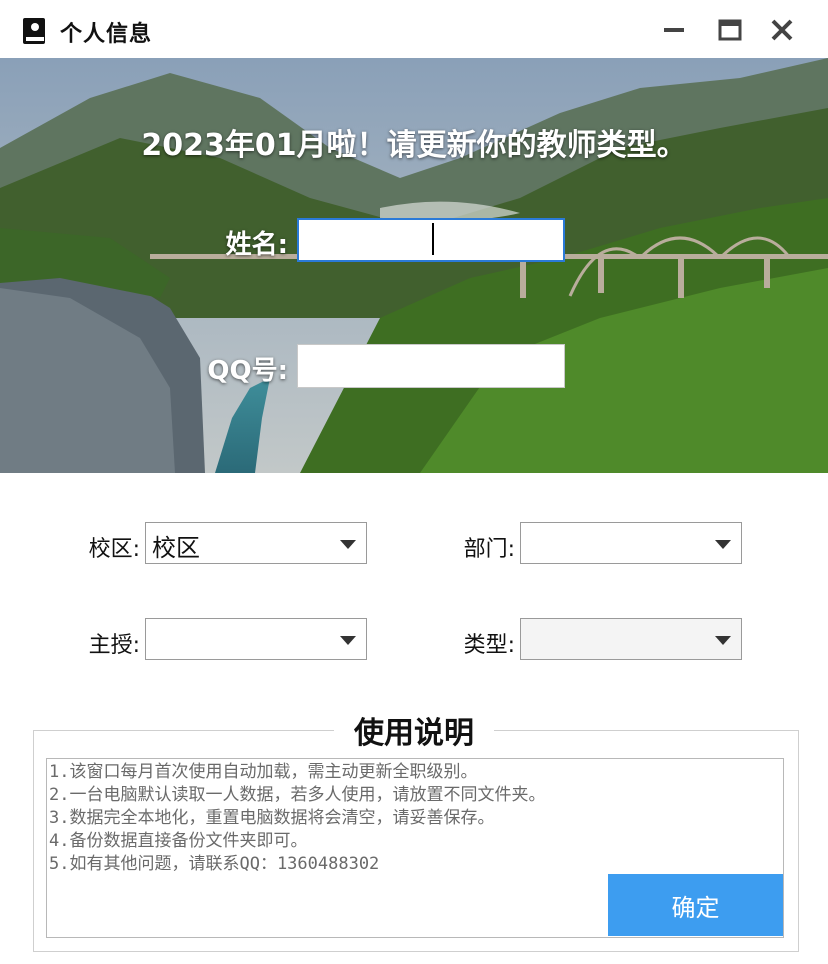 This screenshot has width=828, height=964. Describe the element at coordinates (730, 30) in the screenshot. I see `maximize-icon` at that location.